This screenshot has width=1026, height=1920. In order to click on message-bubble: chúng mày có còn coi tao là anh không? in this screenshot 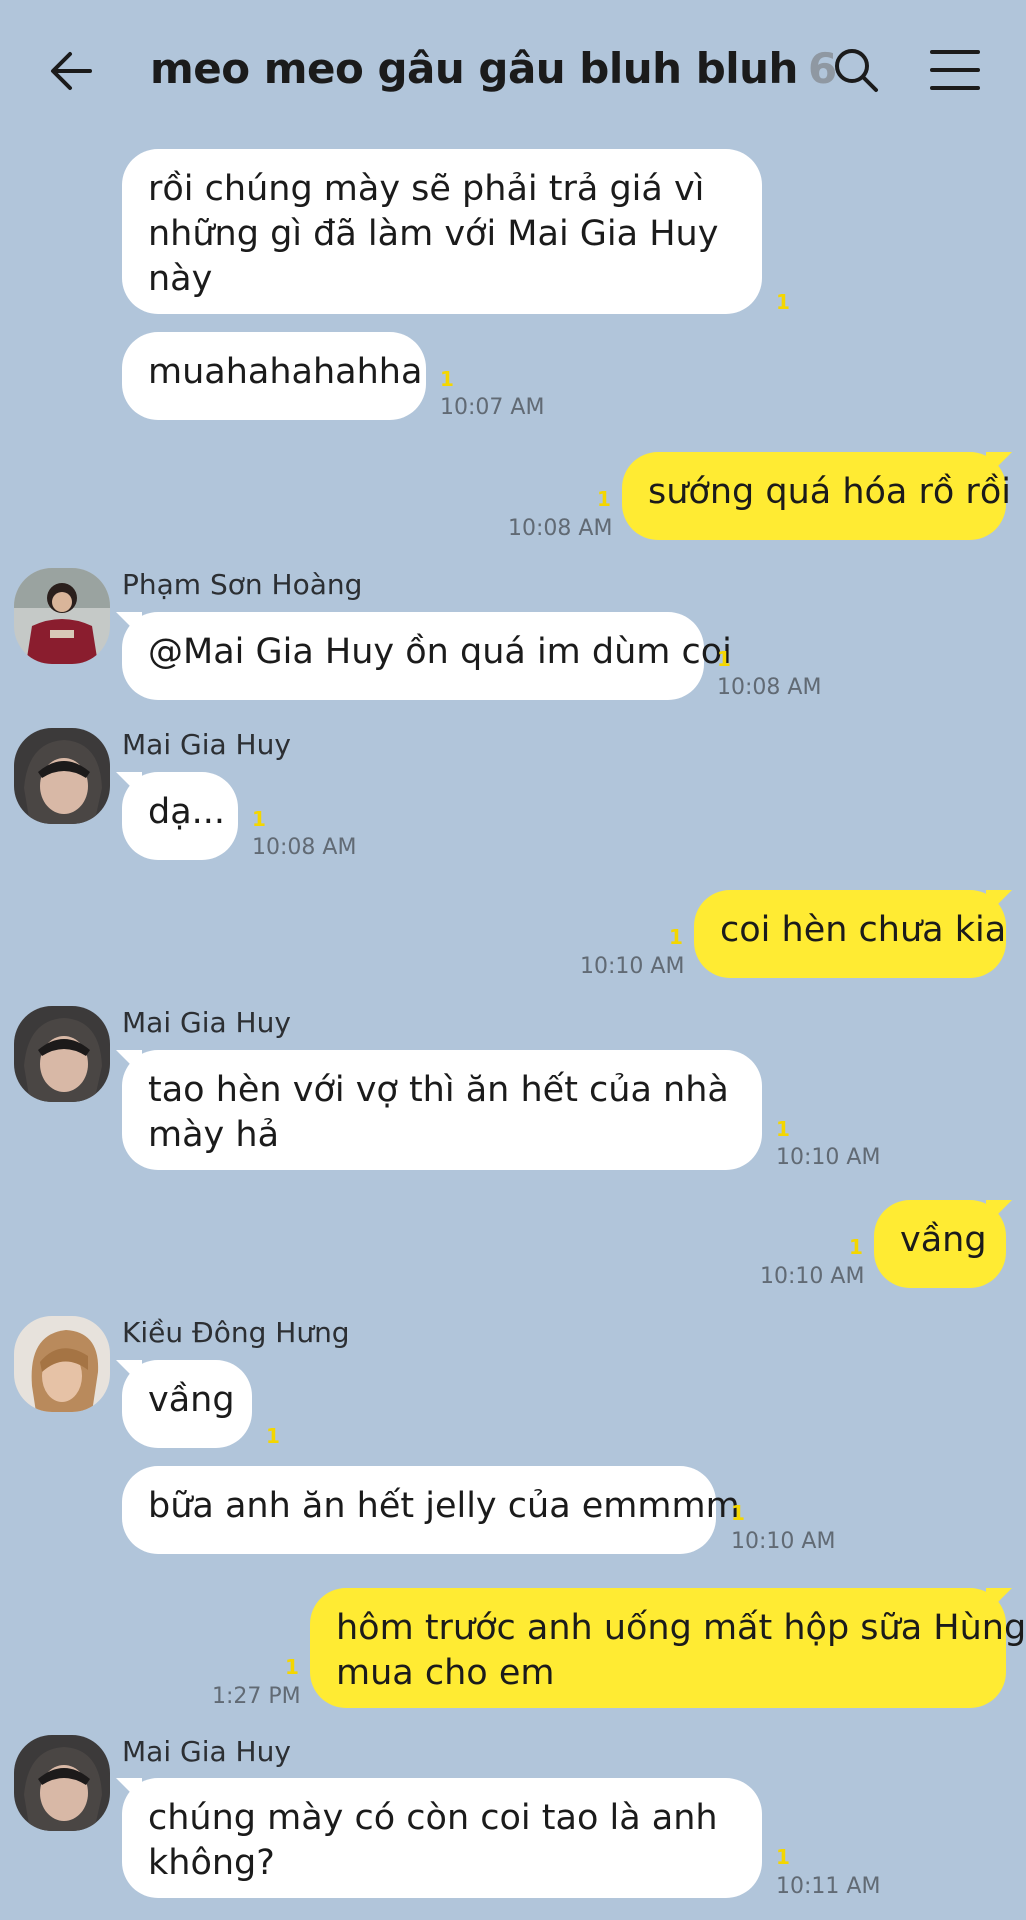, I will do `click(442, 1838)`.